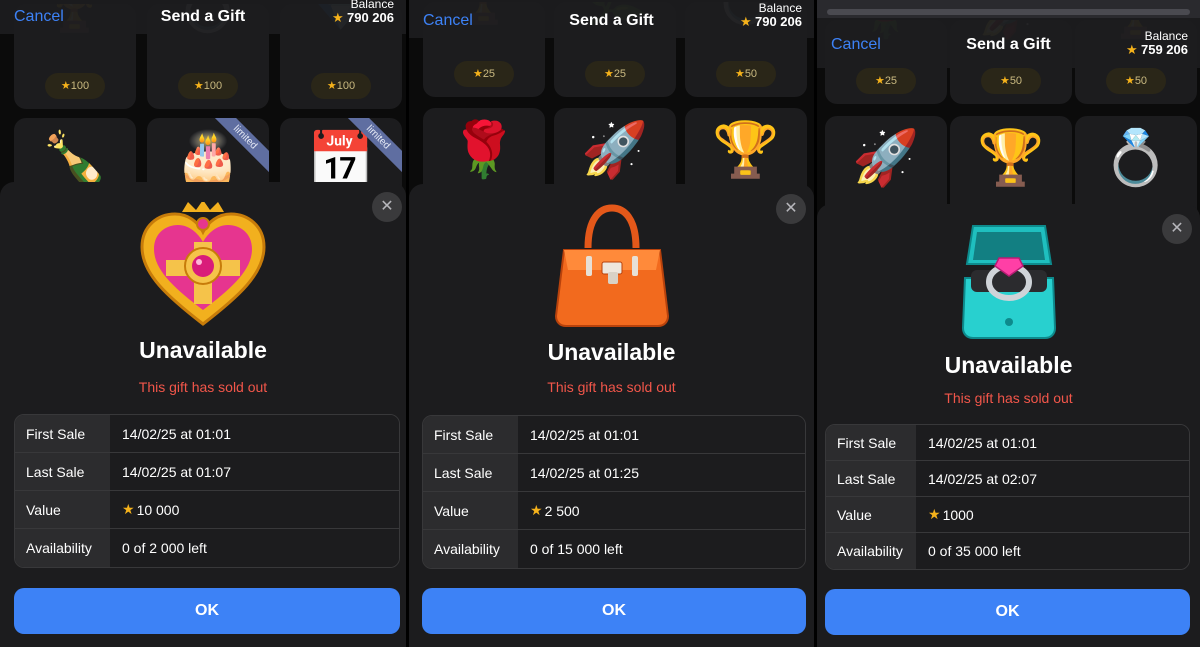 The width and height of the screenshot is (1200, 647). I want to click on balance-display: Balance ★ 759 206, so click(1157, 43).